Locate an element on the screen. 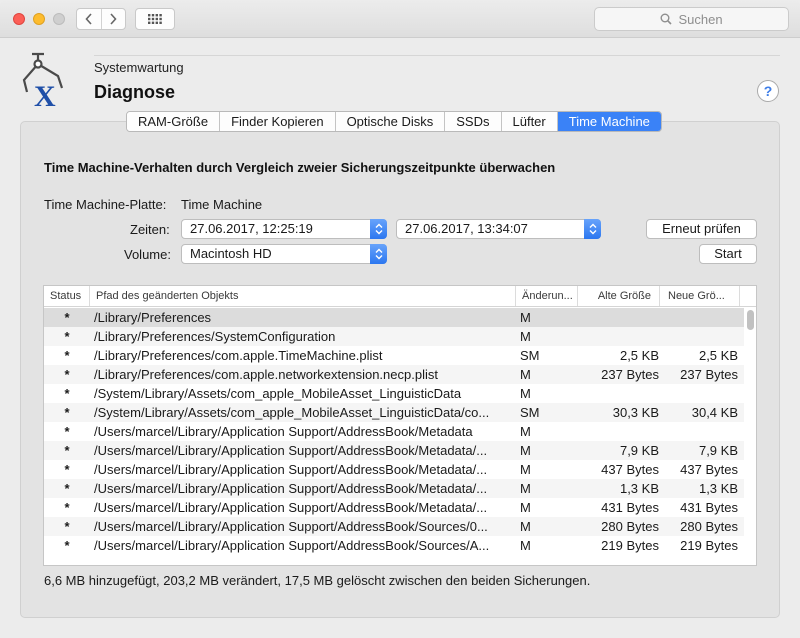 This screenshot has width=800, height=638. start-button: Start is located at coordinates (728, 254).